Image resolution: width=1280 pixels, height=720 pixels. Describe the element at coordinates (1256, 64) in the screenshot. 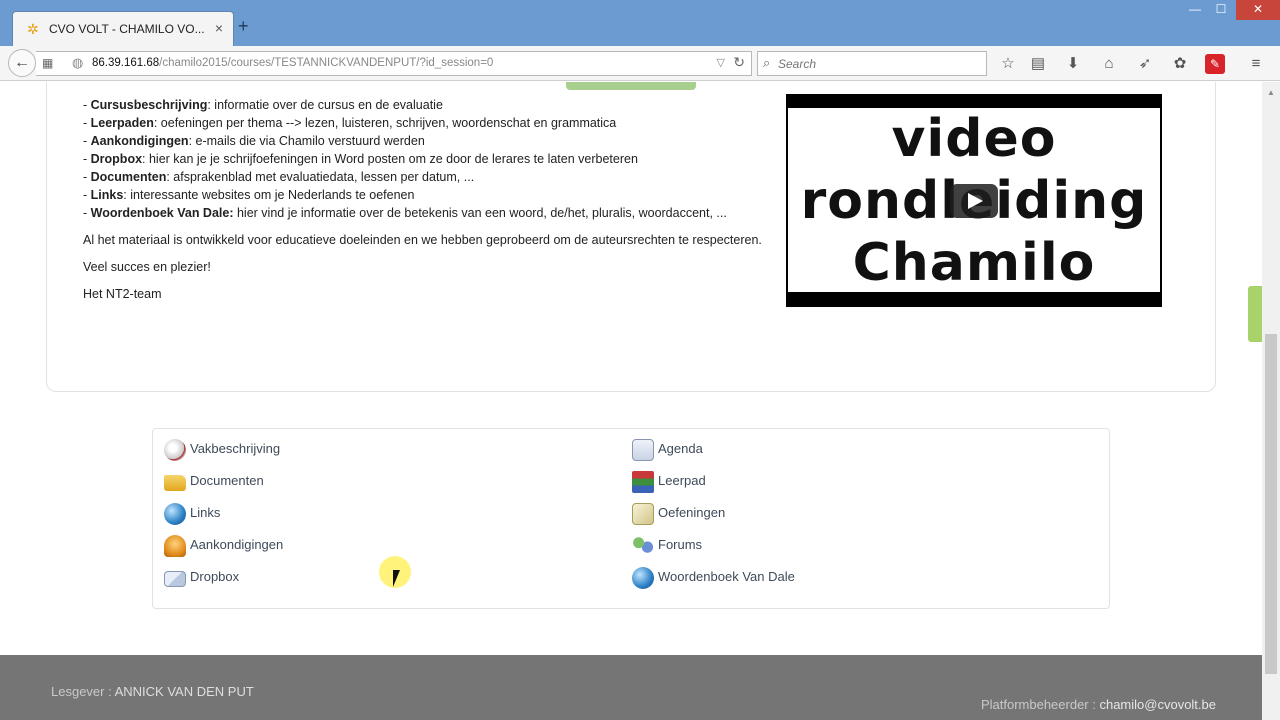

I see `menu-icon: ≡` at that location.